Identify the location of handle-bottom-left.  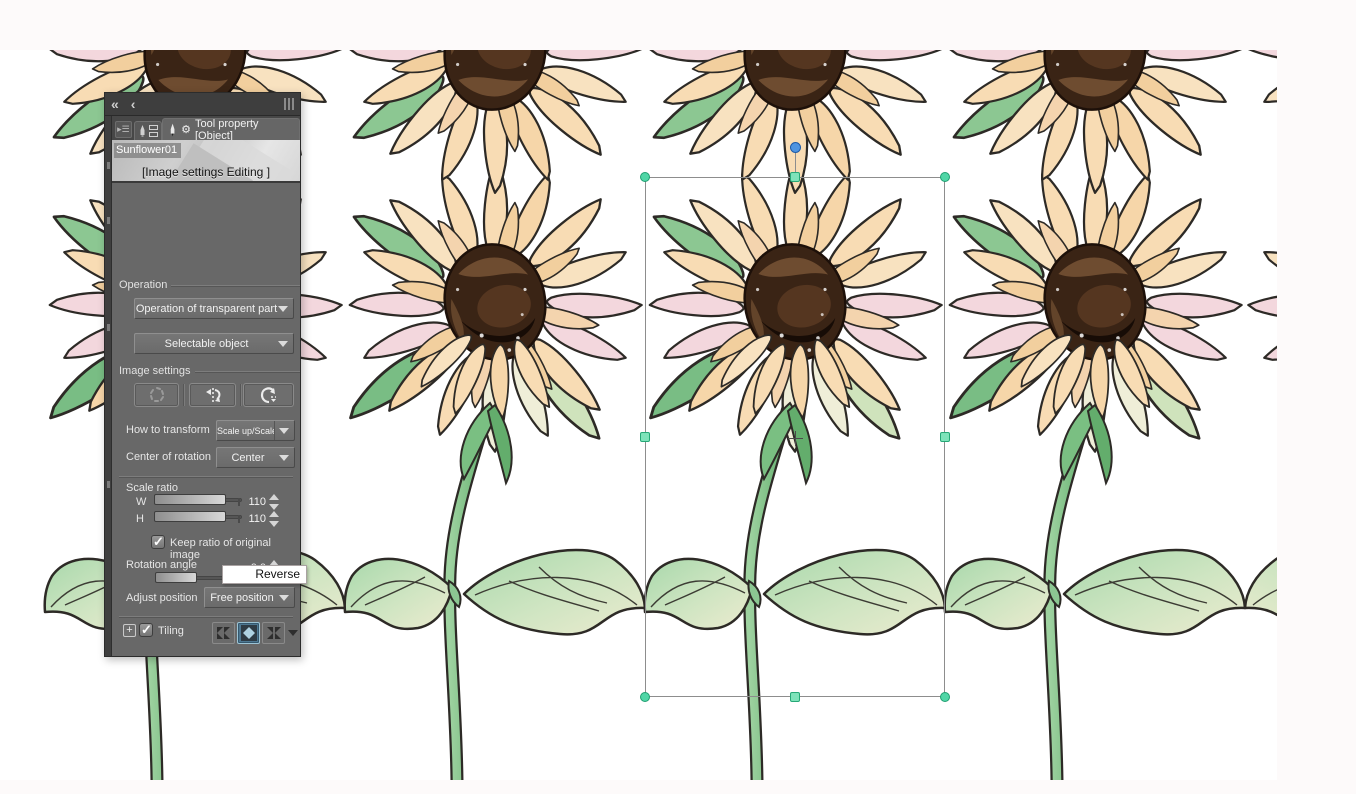
(645, 697).